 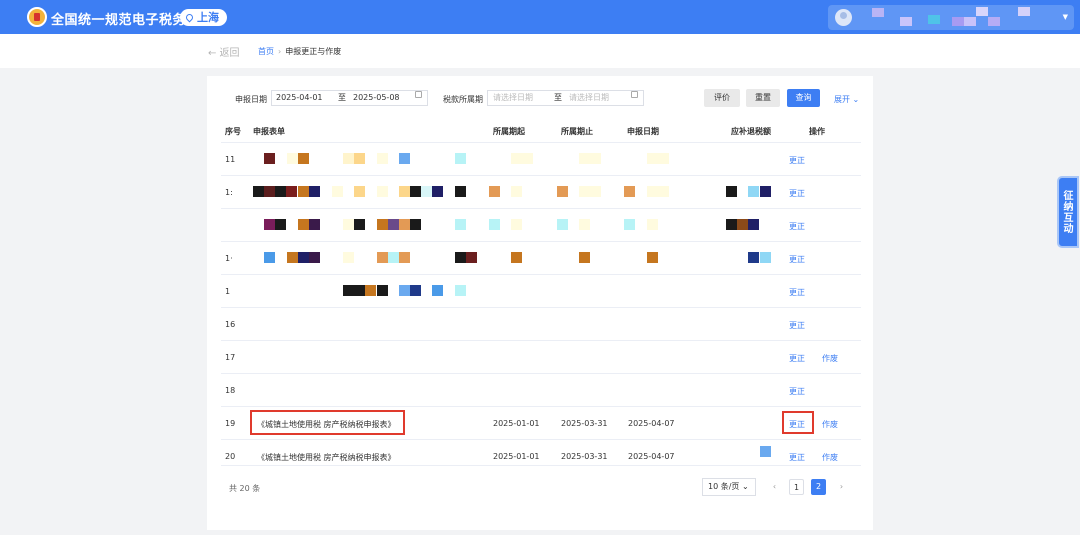 I want to click on row-no: 1·, so click(x=229, y=258).